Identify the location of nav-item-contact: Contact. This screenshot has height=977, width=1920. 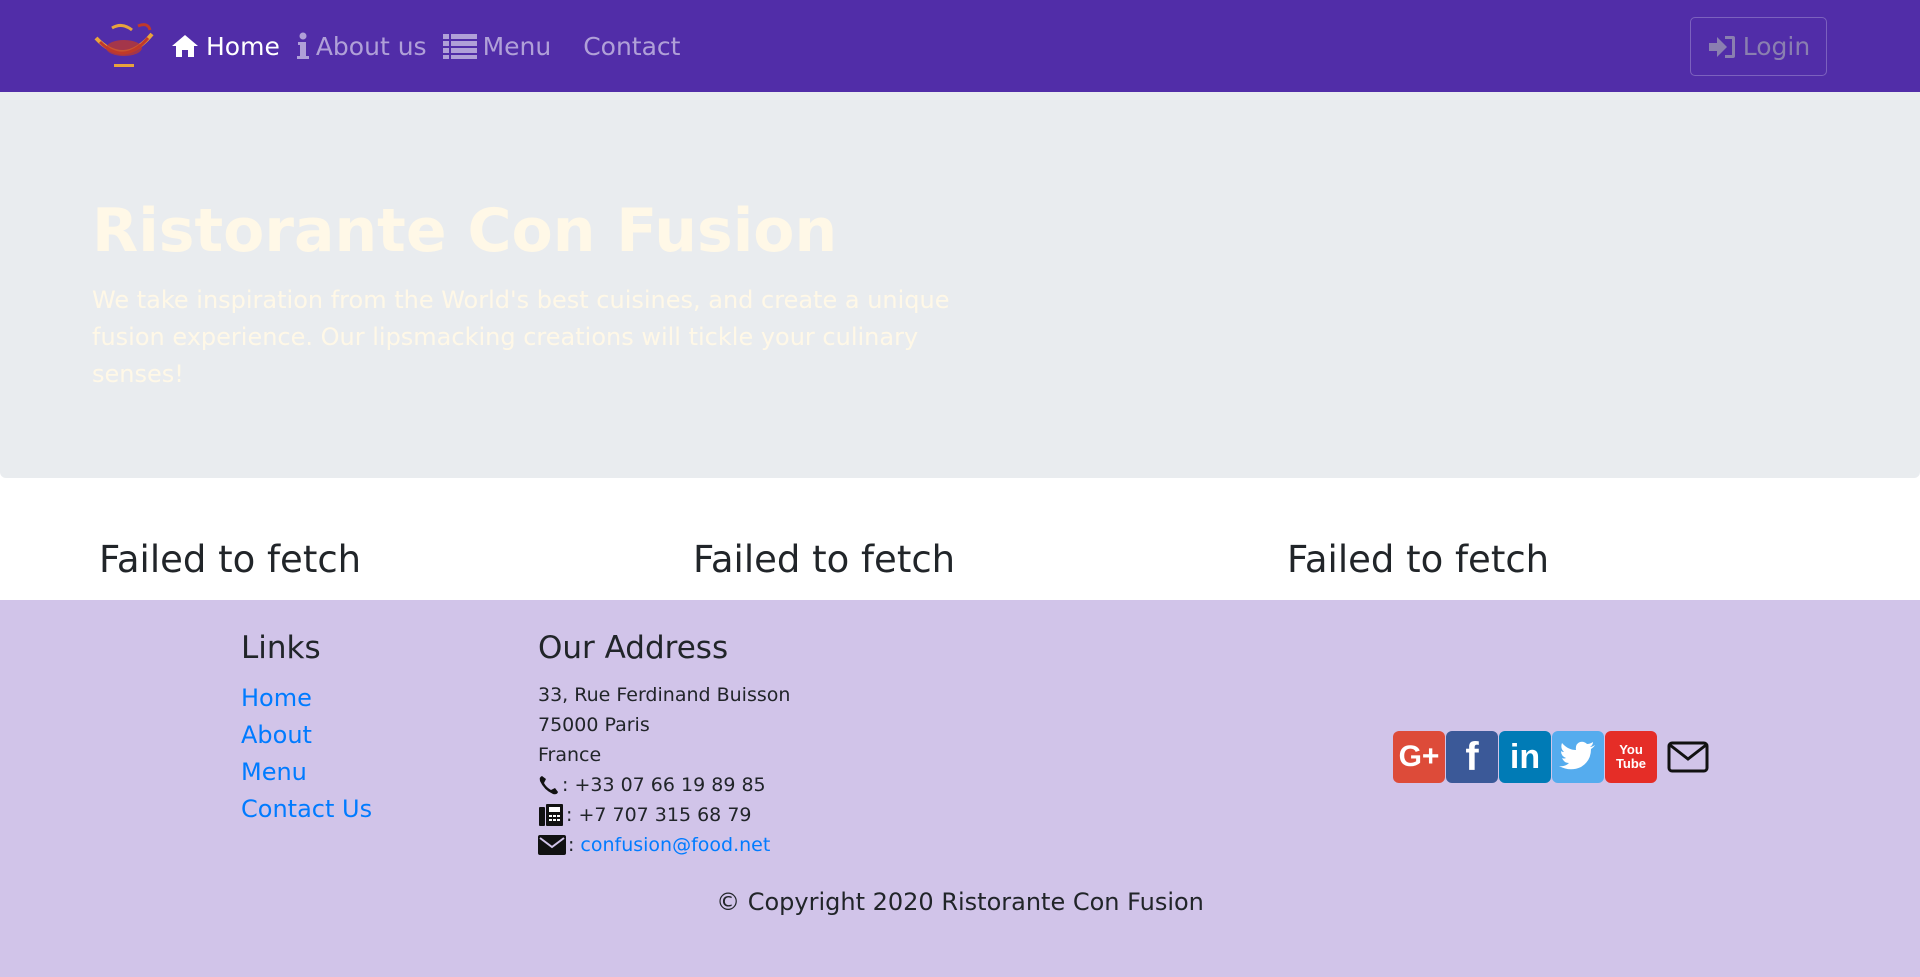
(629, 46).